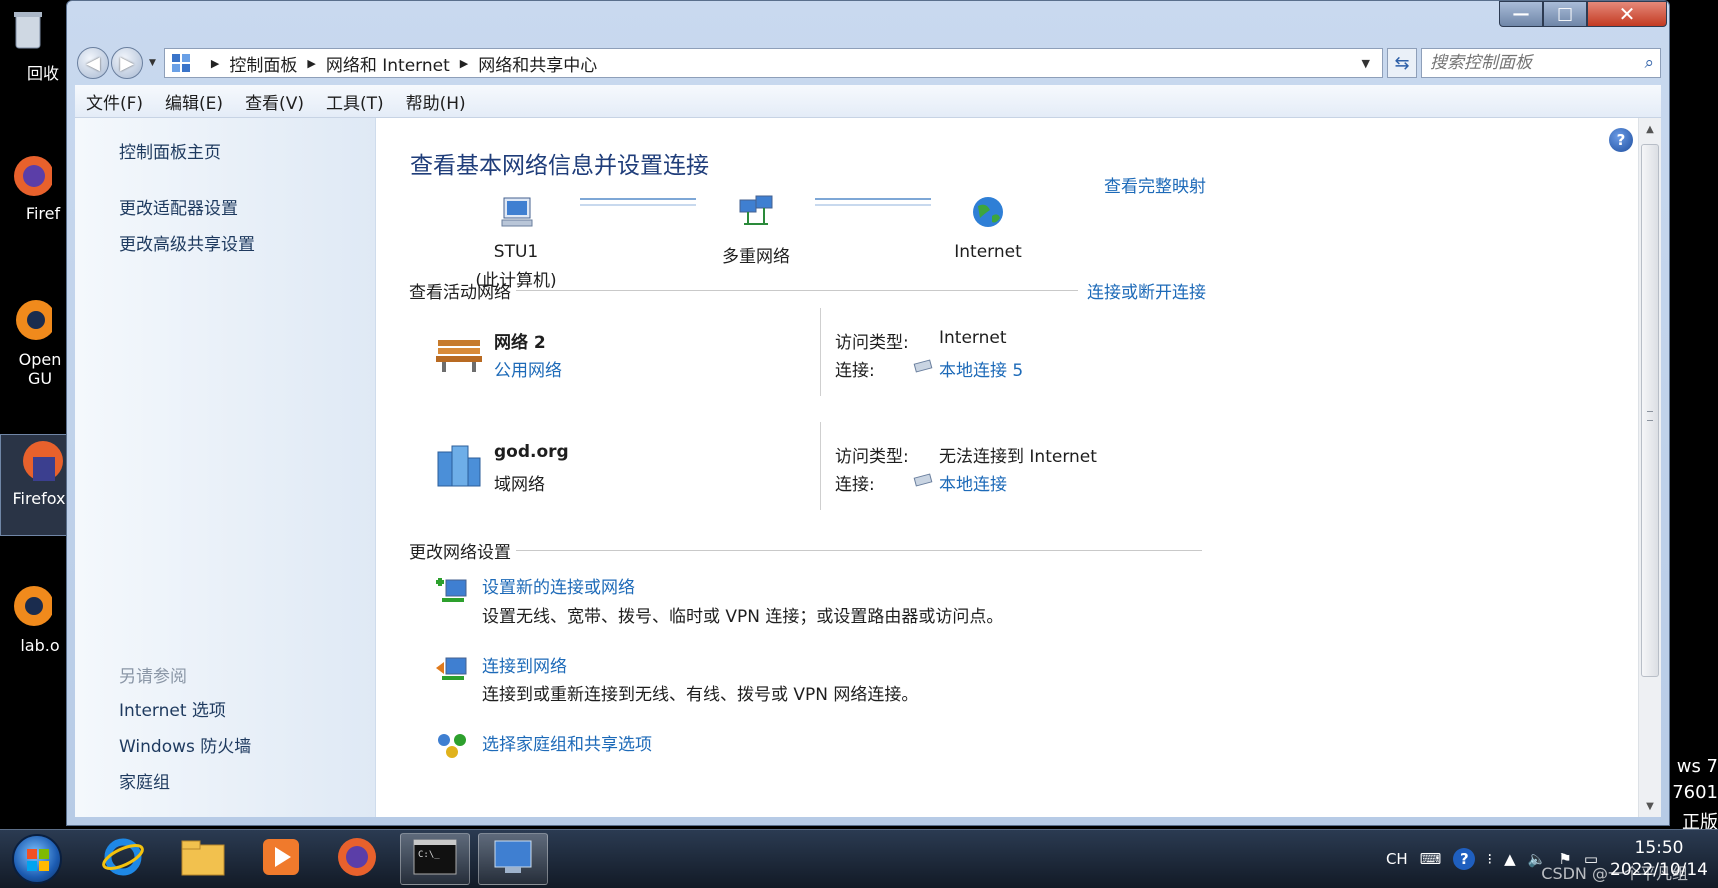  I want to click on scrollbar-thumb, so click(1650, 410).